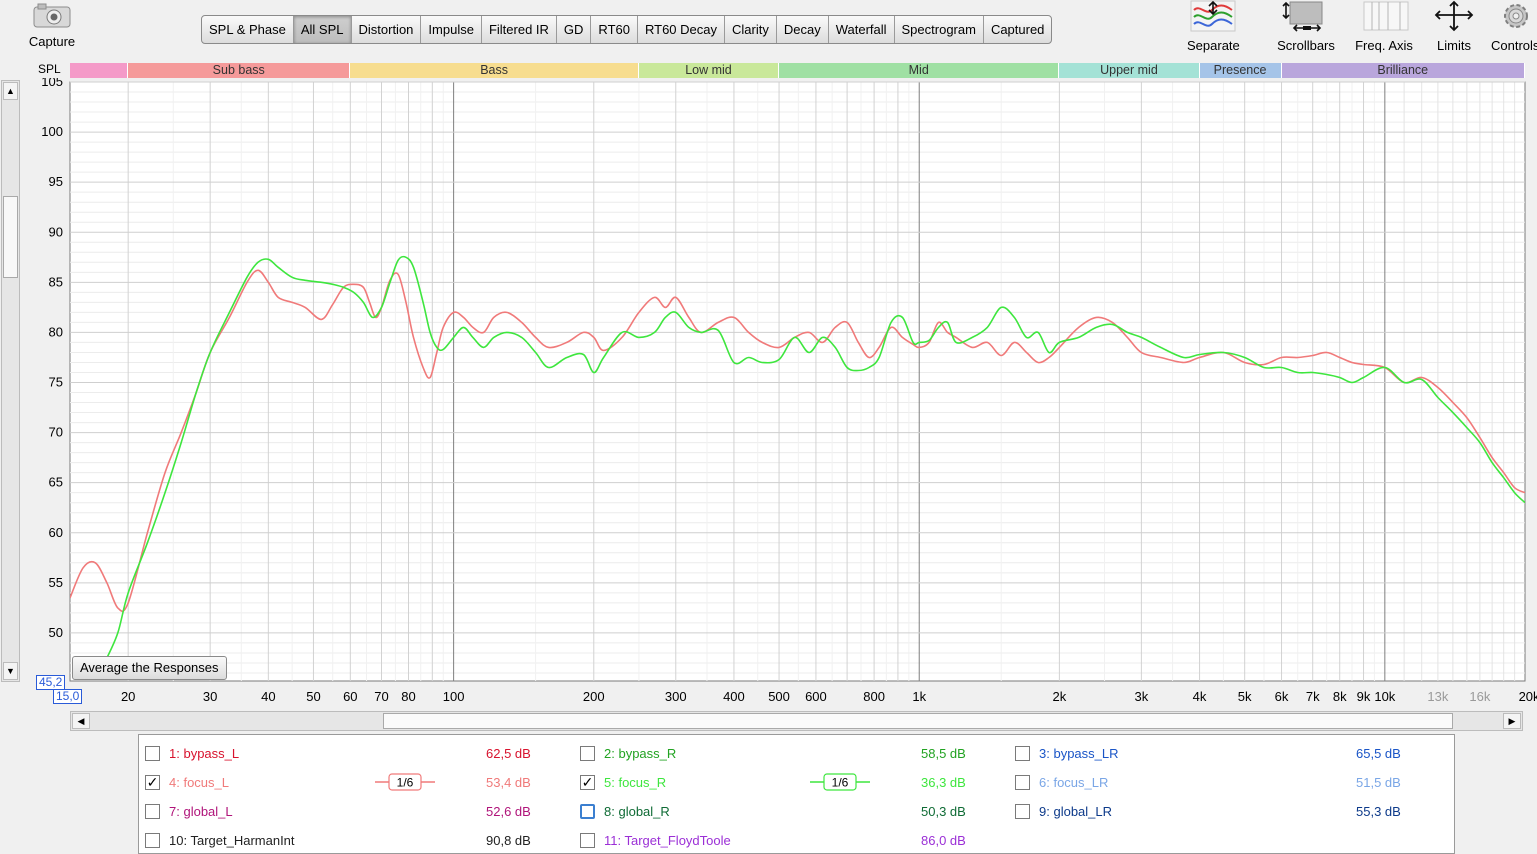 The height and width of the screenshot is (854, 1537). Describe the element at coordinates (248, 29) in the screenshot. I see `tab-spl-phase: SPL & Phase` at that location.